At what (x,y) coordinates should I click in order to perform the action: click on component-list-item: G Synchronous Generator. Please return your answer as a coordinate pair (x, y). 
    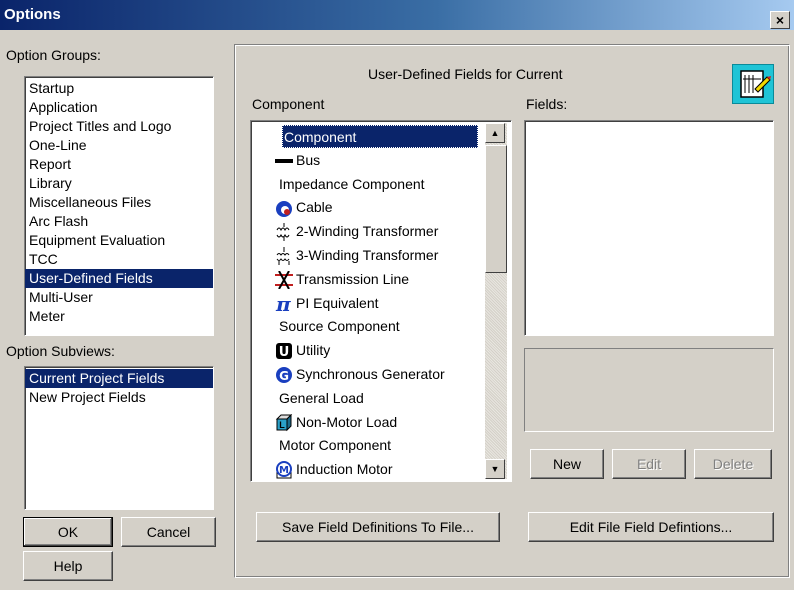
    Looking at the image, I should click on (360, 374).